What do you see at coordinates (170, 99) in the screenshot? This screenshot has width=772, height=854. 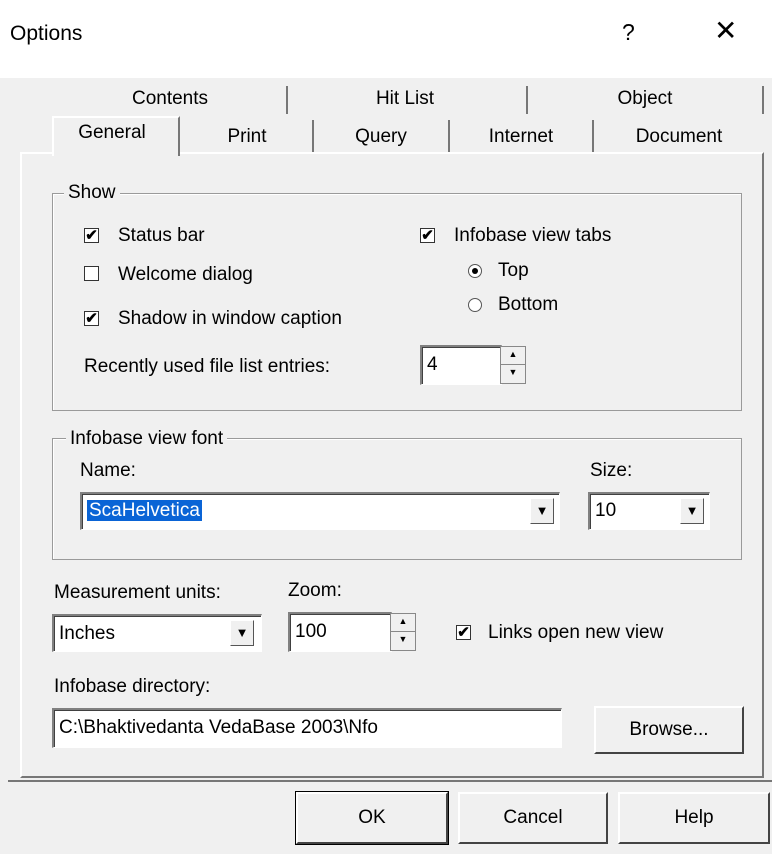 I see `tab-contents: Contents` at bounding box center [170, 99].